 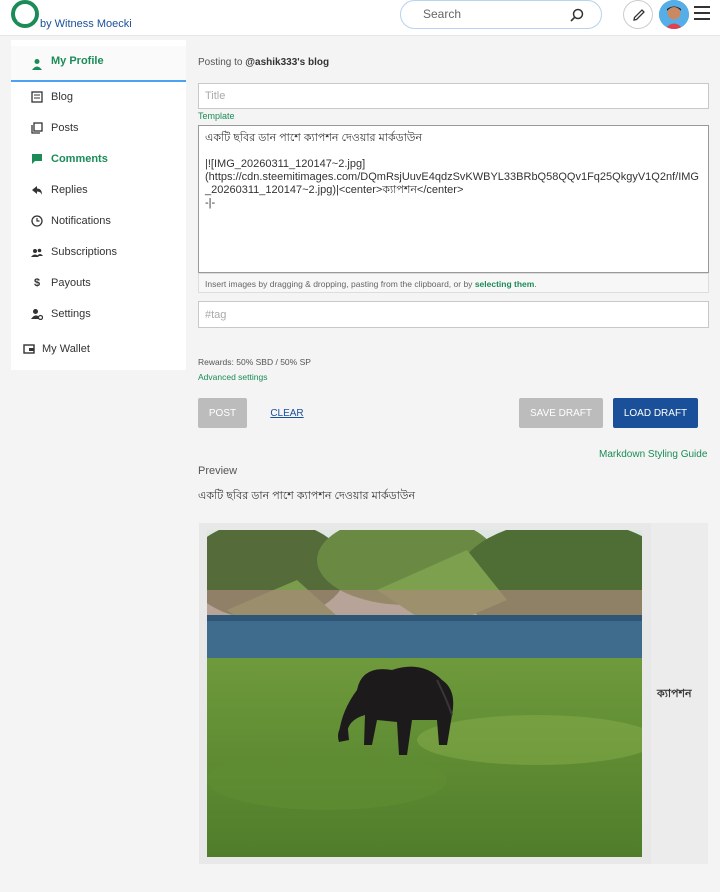 I want to click on sidebar-item-blog: Blog, so click(x=98, y=97).